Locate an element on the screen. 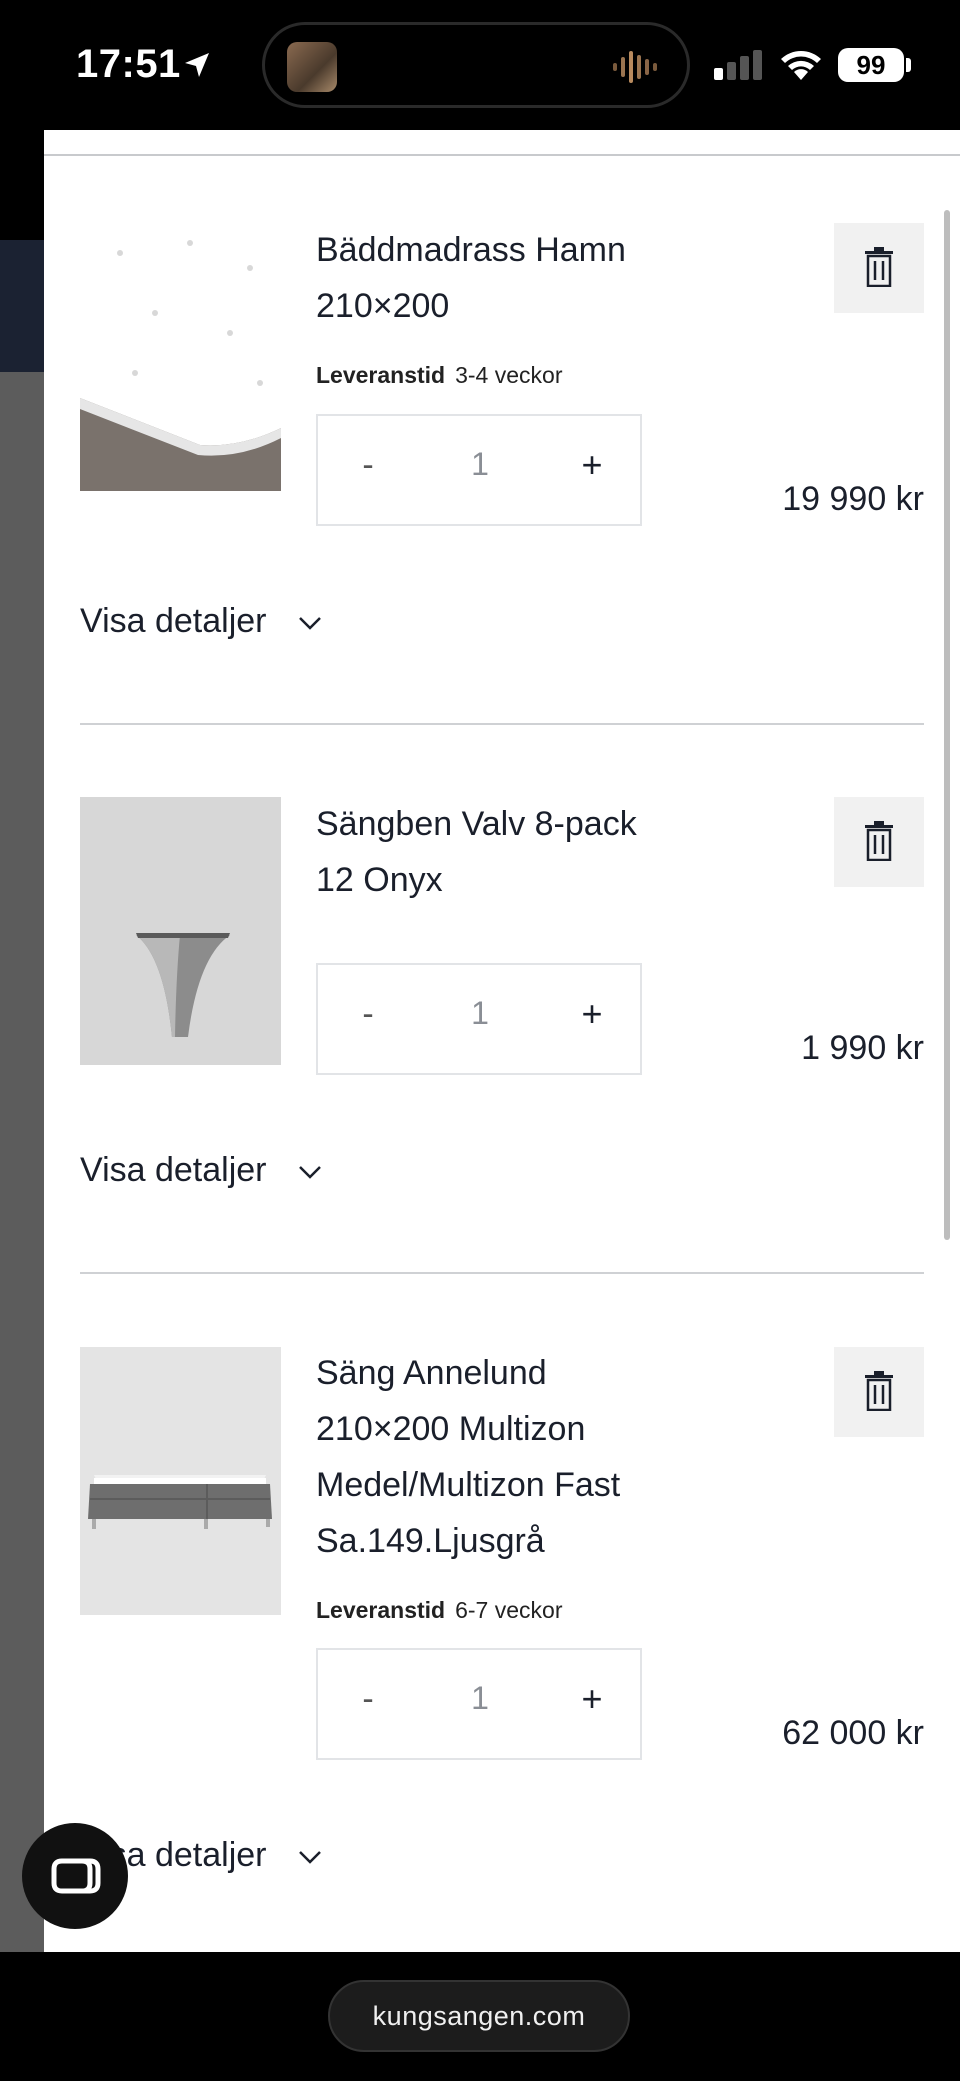 This screenshot has width=960, height=2081. delivery-value: 6-7 veckor is located at coordinates (509, 1610).